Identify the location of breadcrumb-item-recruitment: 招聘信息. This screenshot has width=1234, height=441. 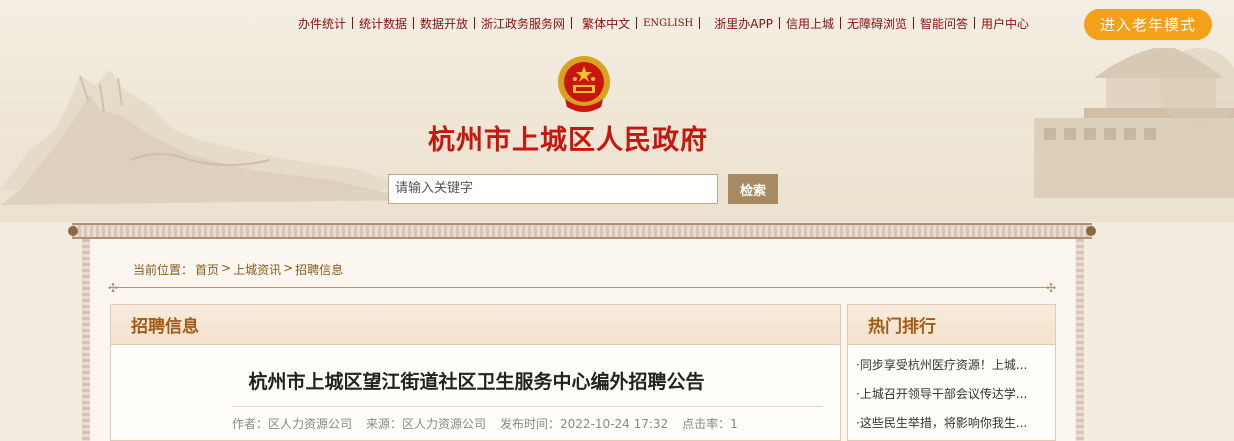
(319, 269).